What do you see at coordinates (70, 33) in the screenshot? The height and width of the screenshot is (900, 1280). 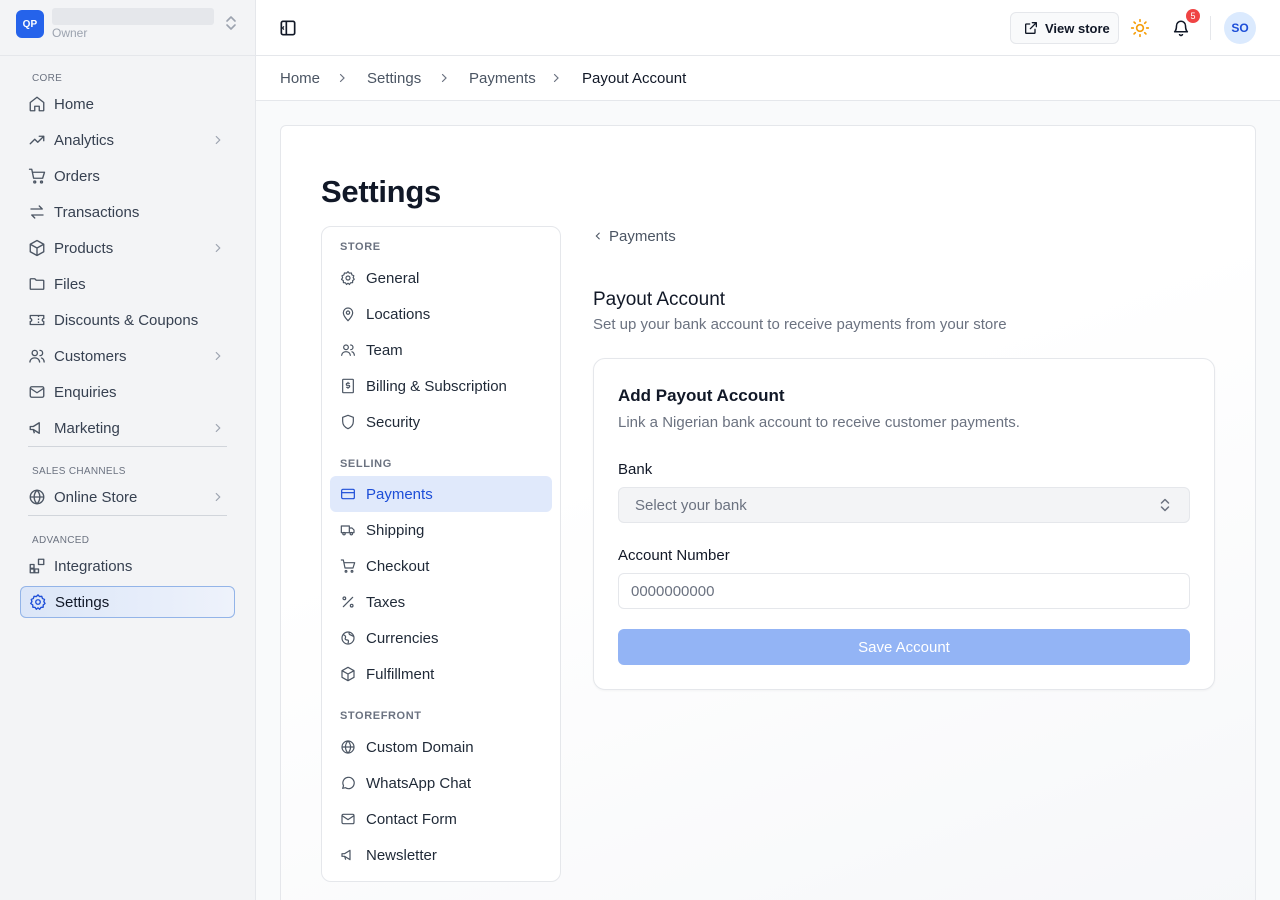 I see `store-role: Owner` at bounding box center [70, 33].